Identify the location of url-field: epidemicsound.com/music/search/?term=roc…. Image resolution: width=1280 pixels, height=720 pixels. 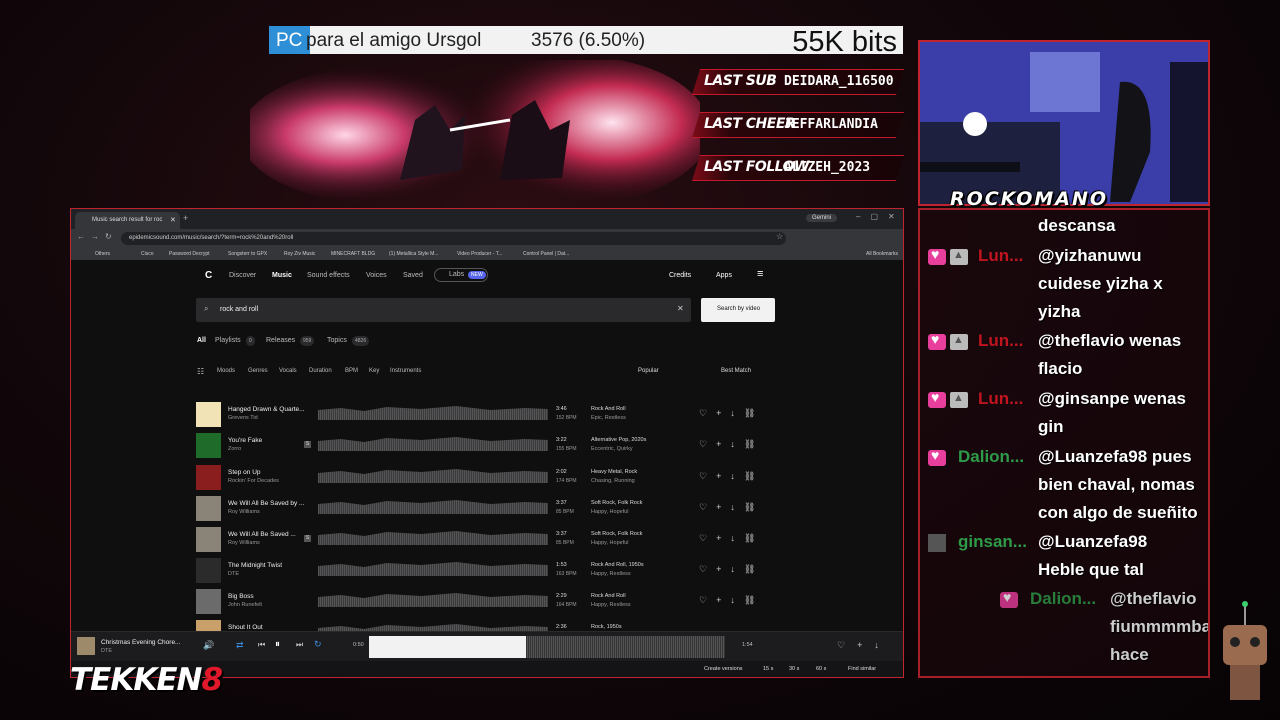
(453, 238).